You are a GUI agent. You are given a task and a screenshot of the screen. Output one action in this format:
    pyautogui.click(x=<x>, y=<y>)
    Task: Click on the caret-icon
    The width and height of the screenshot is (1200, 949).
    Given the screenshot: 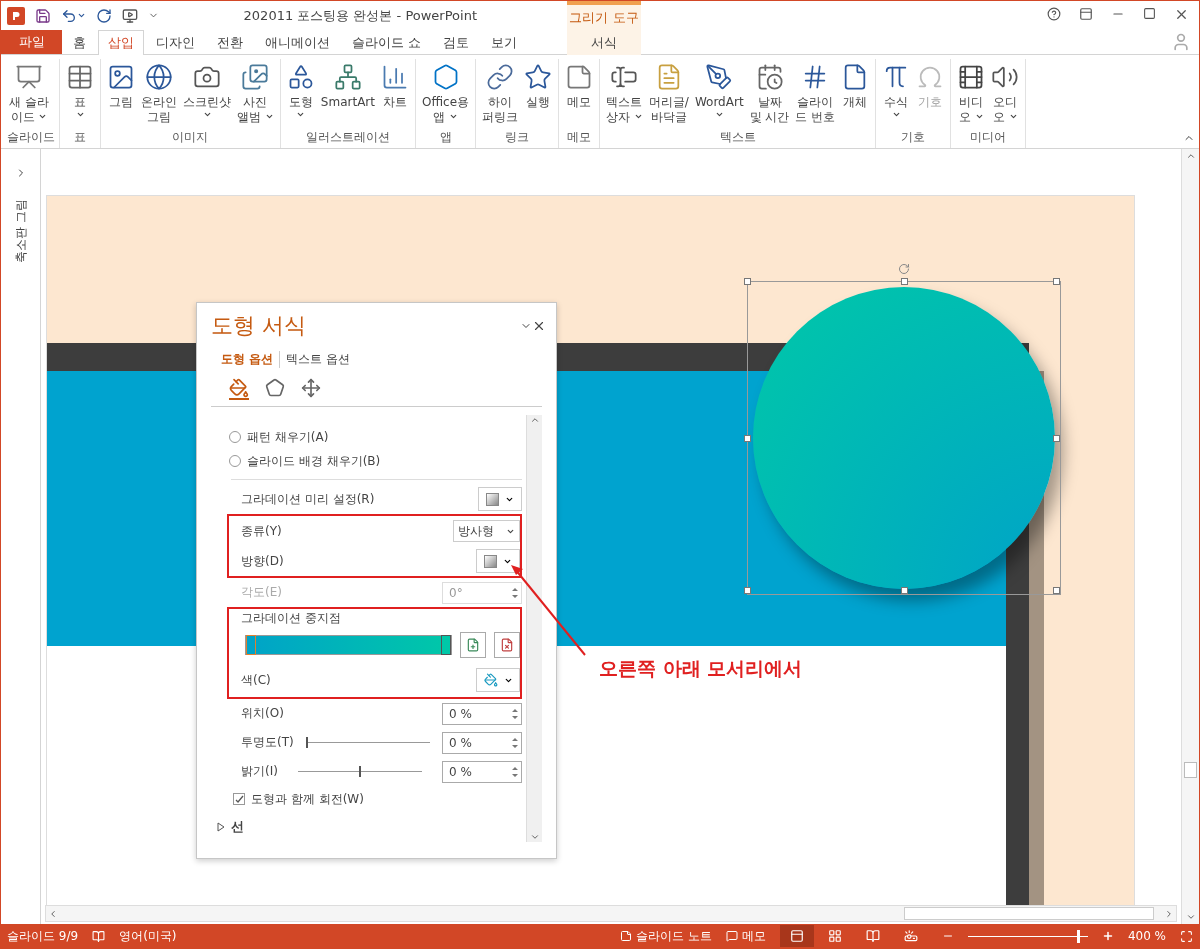 What is the action you would take?
    pyautogui.click(x=638, y=116)
    